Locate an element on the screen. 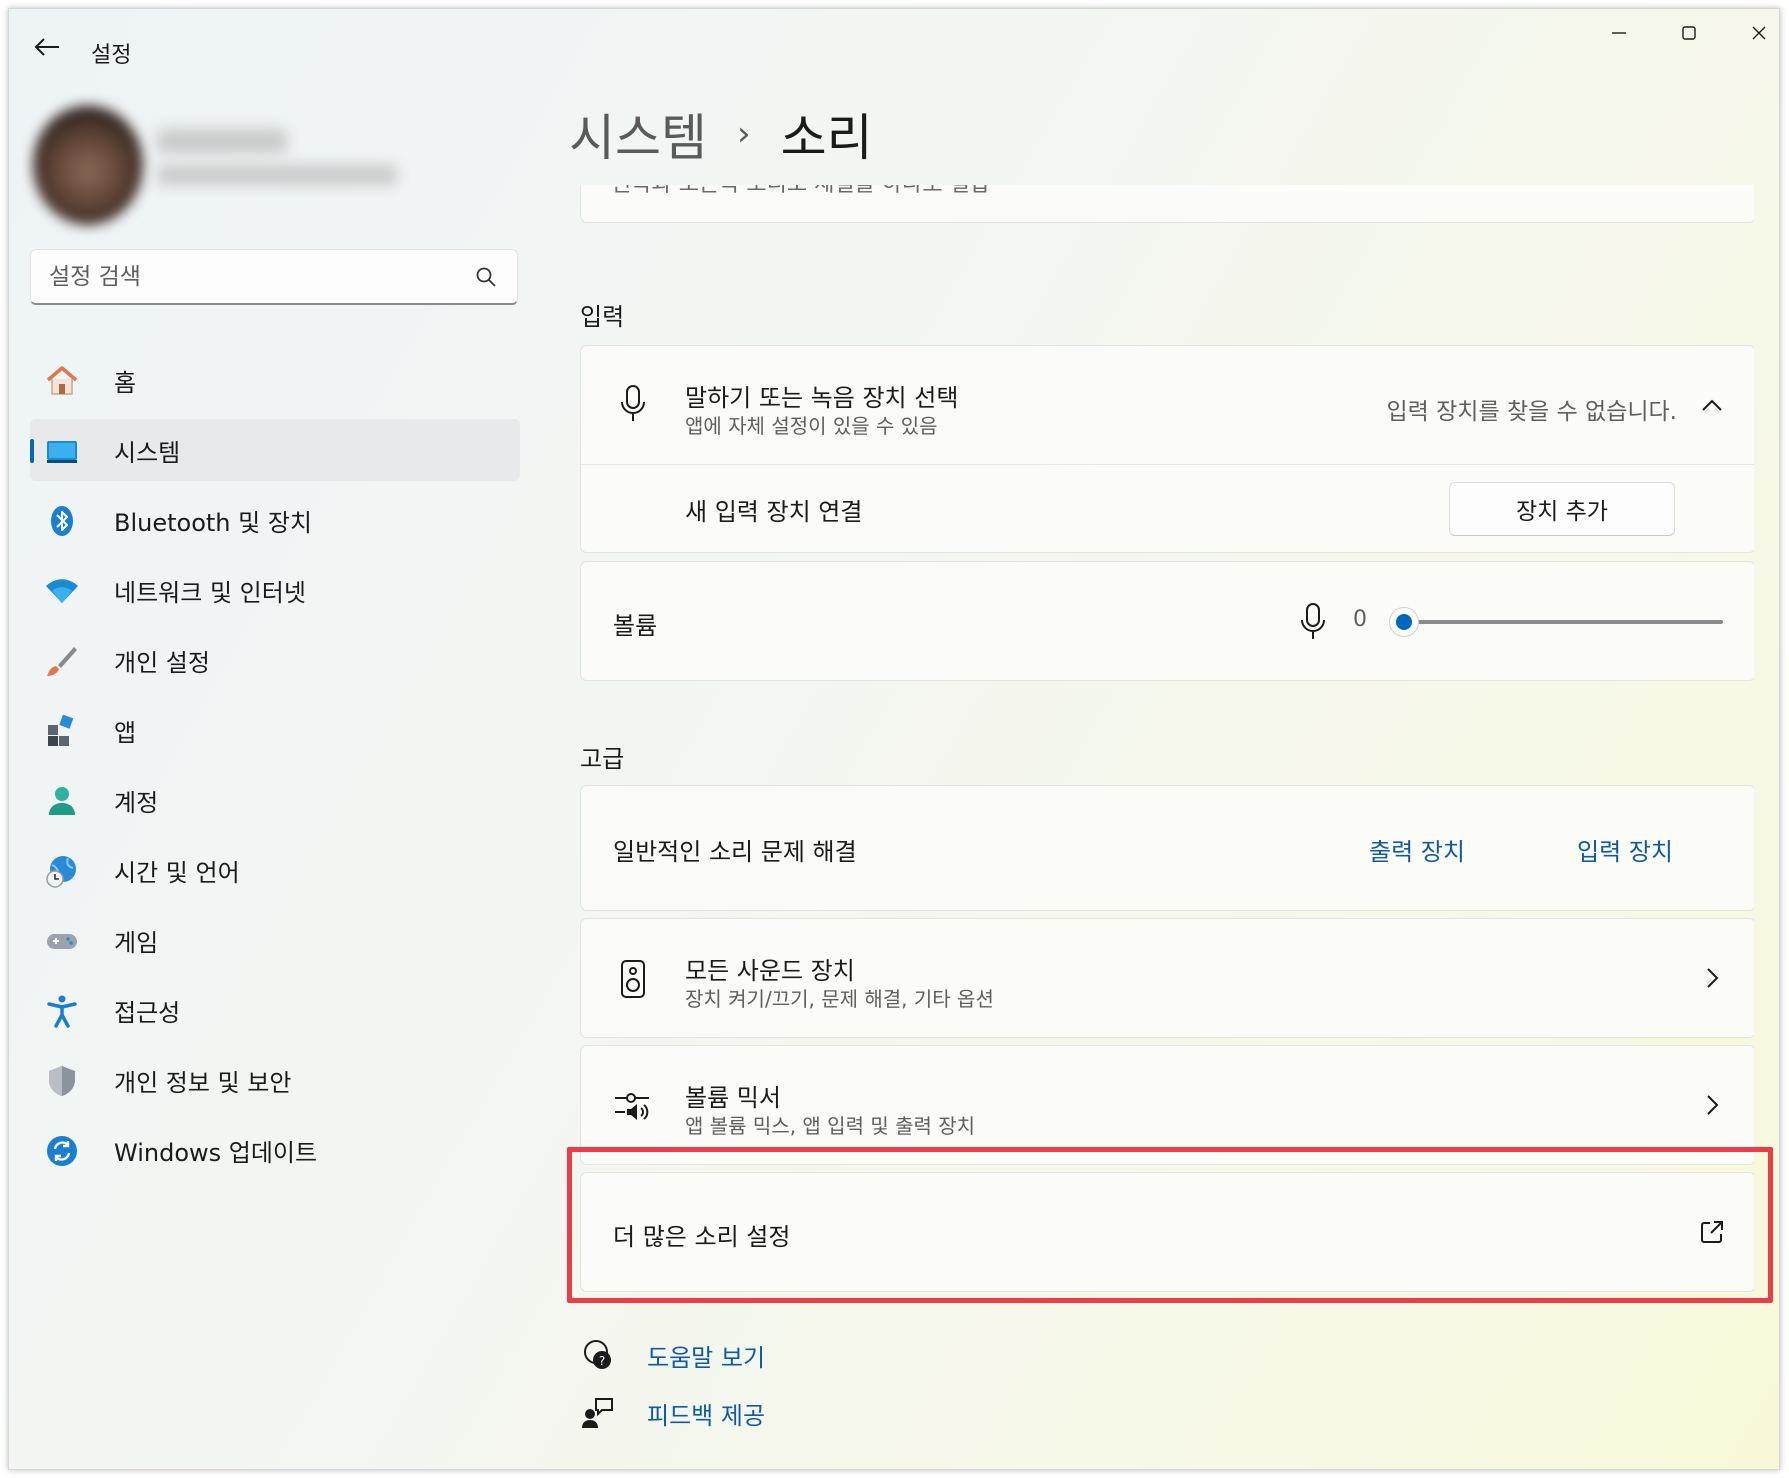 This screenshot has height=1478, width=1789. highlight-box is located at coordinates (1170, 1225).